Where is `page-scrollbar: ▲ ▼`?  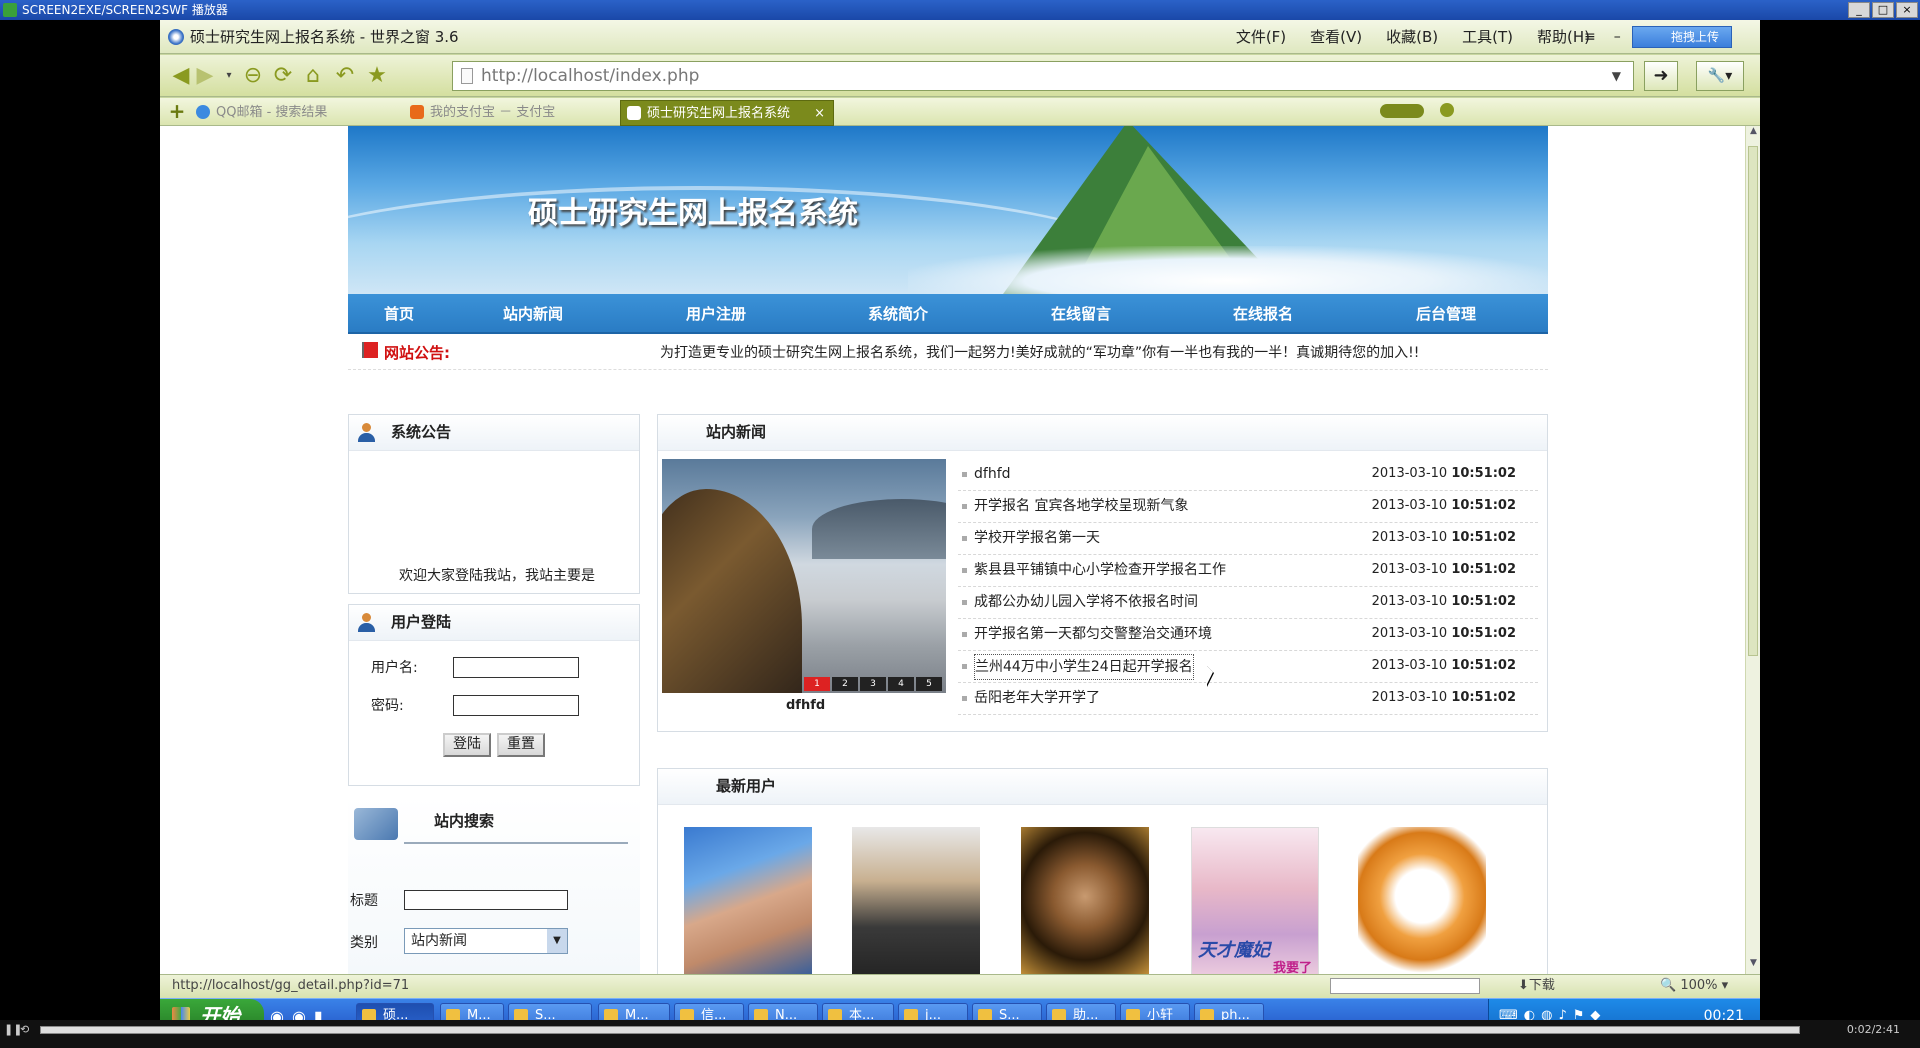
page-scrollbar: ▲ ▼ is located at coordinates (1752, 550).